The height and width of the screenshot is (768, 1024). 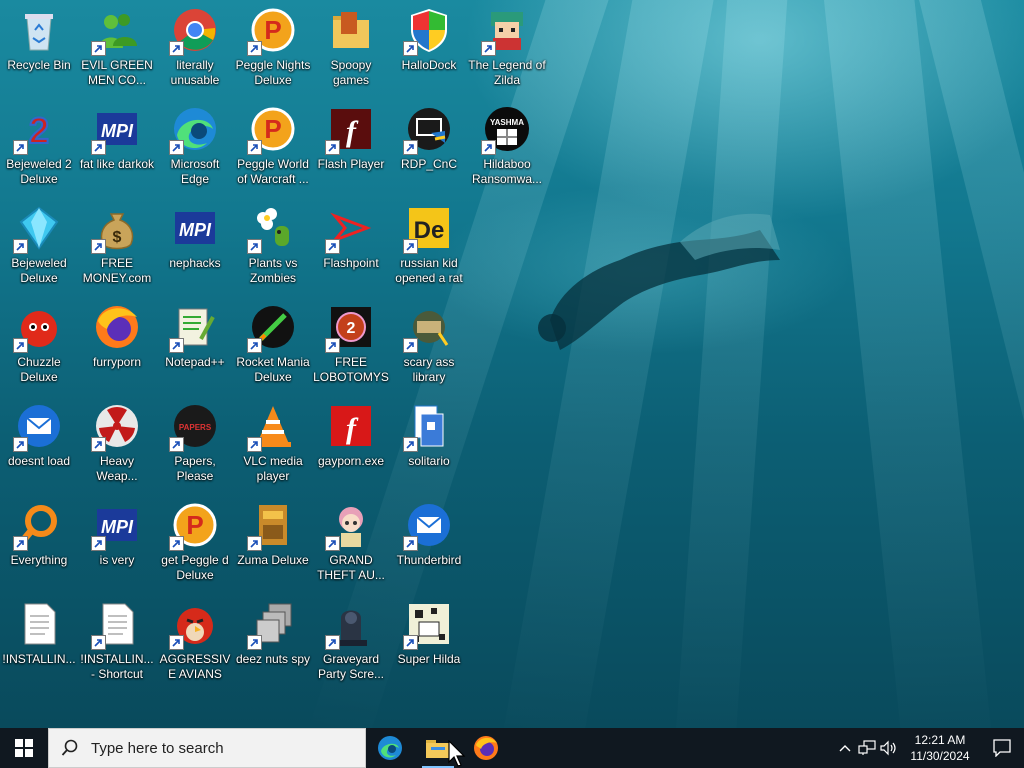 I want to click on desktop-icon-label: Bejeweled 2 Deluxe, so click(x=39, y=171).